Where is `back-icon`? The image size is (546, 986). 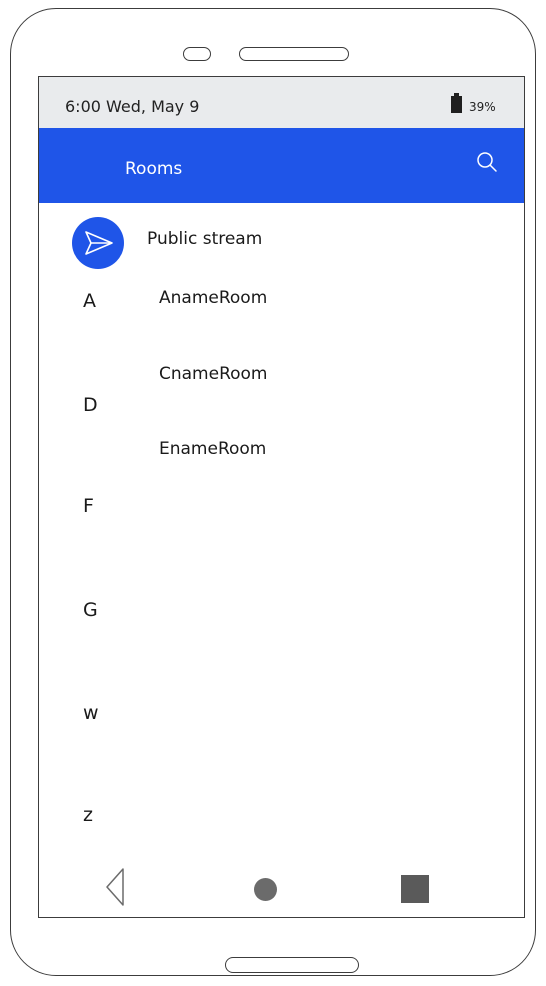
back-icon is located at coordinates (115, 887).